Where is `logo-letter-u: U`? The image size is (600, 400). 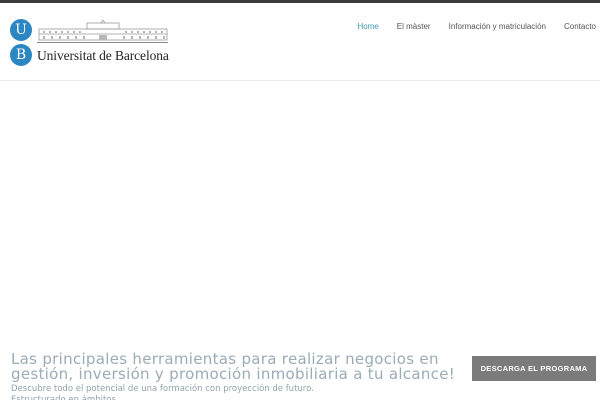
logo-letter-u: U is located at coordinates (21, 30).